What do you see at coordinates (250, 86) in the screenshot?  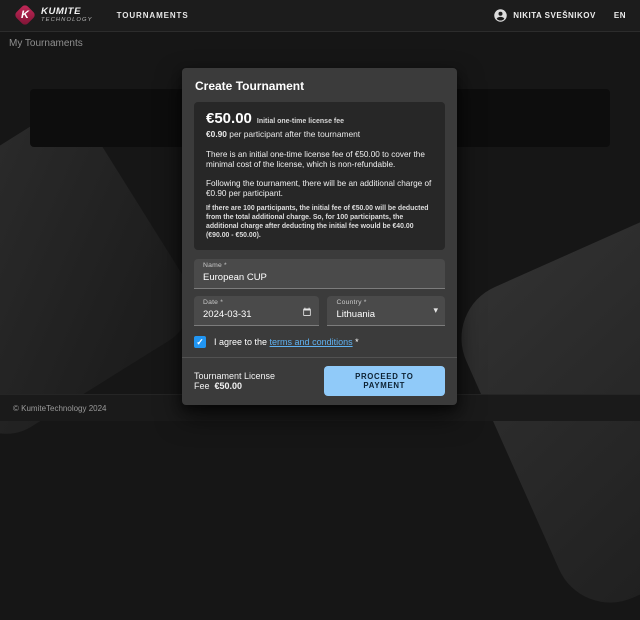 I see `dialog-title: Create Tournament` at bounding box center [250, 86].